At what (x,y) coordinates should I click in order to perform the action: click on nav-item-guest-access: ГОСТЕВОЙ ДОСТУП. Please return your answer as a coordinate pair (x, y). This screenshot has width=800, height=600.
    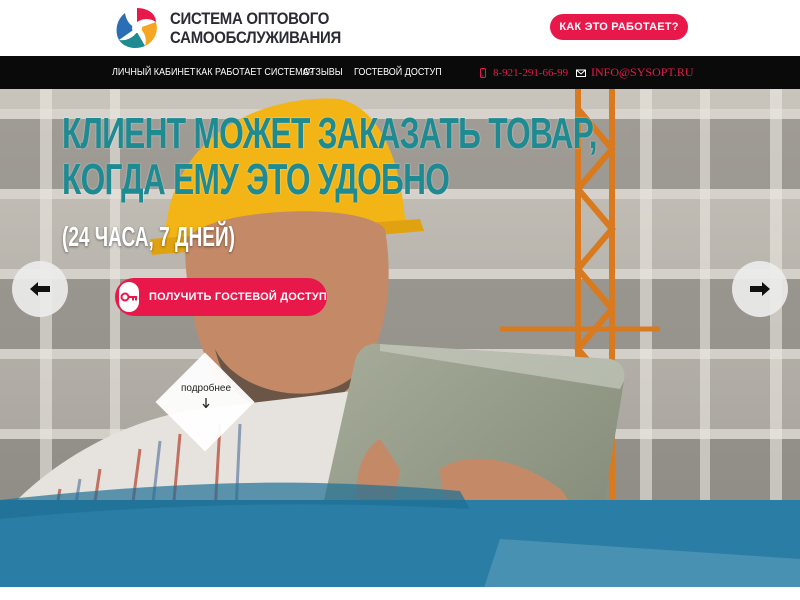
    Looking at the image, I should click on (398, 72).